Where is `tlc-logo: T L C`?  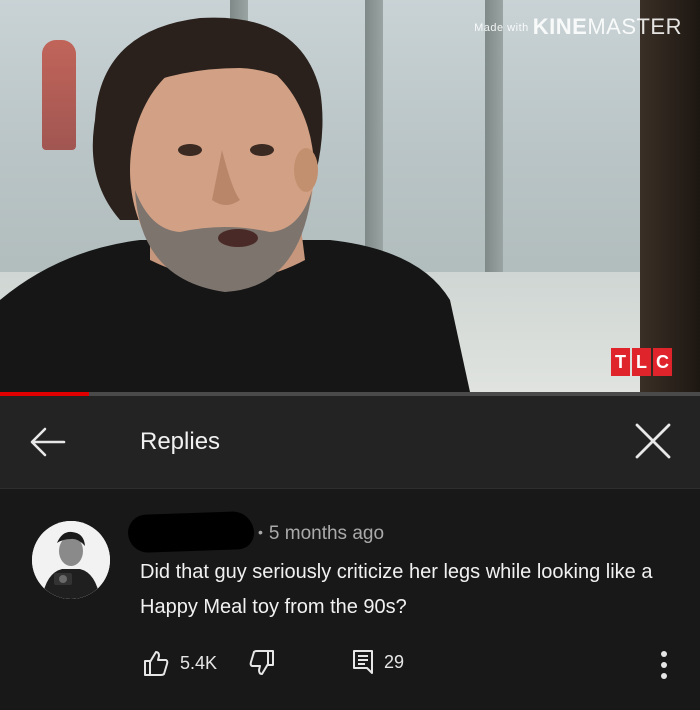
tlc-logo: T L C is located at coordinates (641, 362).